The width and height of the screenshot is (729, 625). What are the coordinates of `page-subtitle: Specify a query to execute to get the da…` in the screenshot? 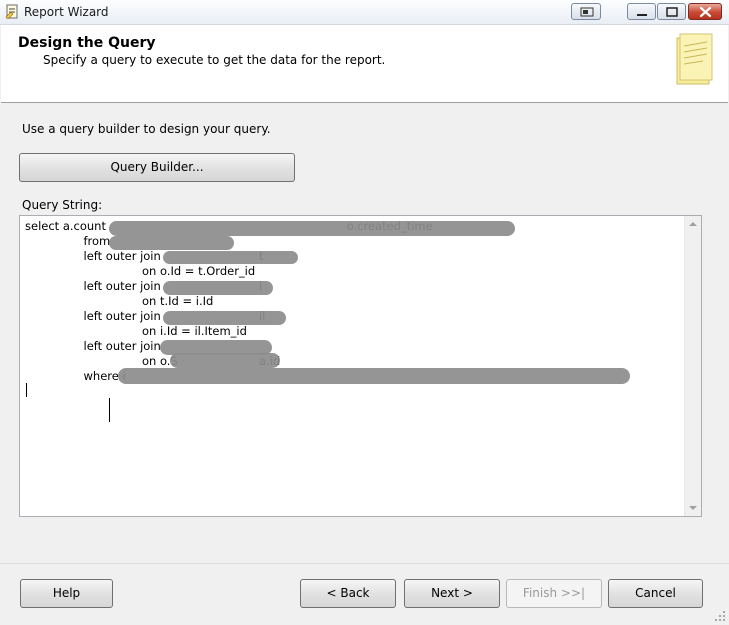 It's located at (214, 60).